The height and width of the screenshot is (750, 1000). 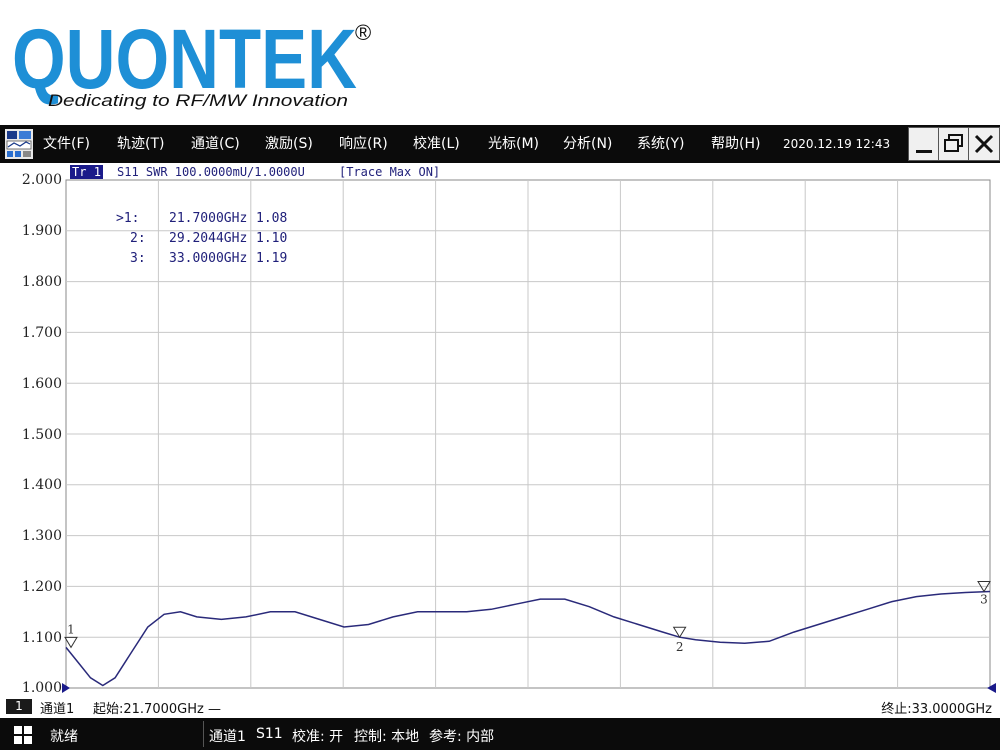 What do you see at coordinates (387, 737) in the screenshot?
I see `status-control: 控制: 本地` at bounding box center [387, 737].